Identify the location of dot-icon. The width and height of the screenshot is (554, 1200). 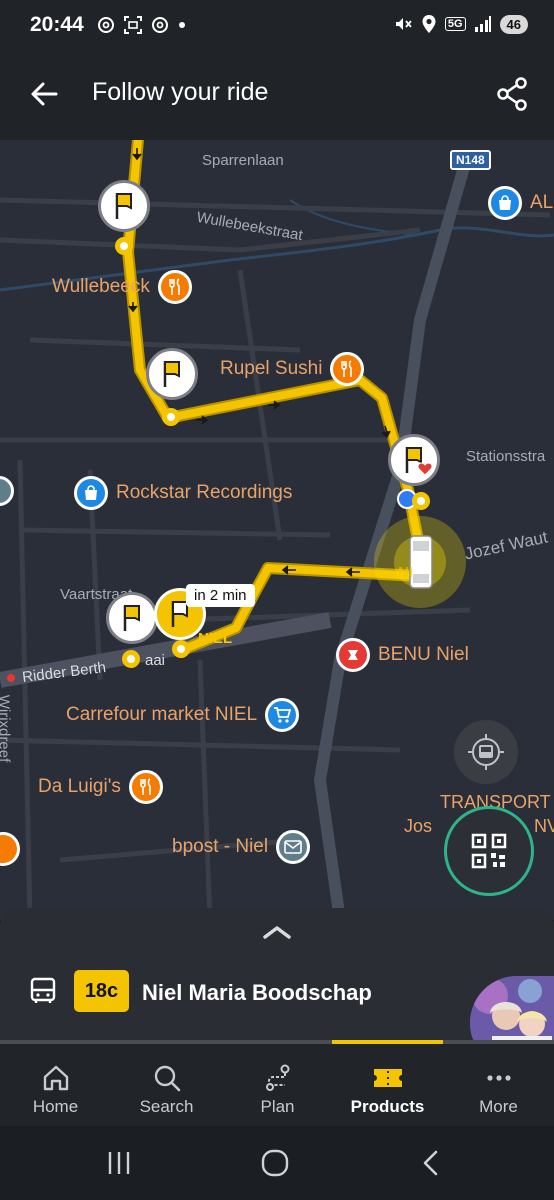
(182, 25).